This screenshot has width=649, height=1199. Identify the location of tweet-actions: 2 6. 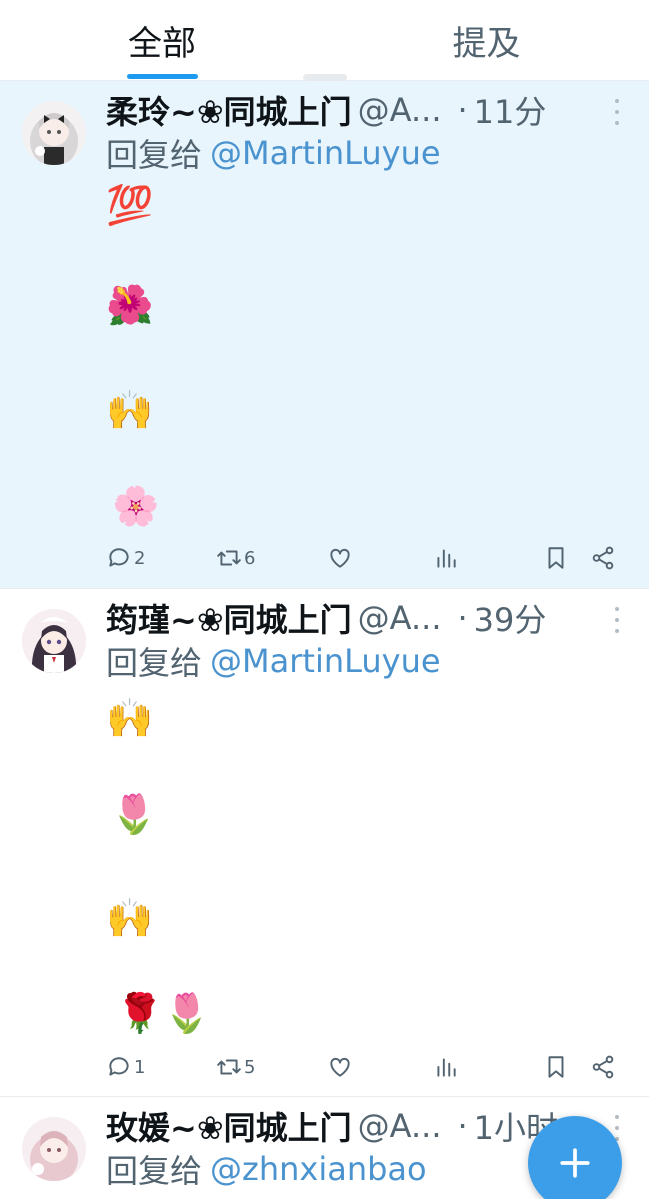
(324, 558).